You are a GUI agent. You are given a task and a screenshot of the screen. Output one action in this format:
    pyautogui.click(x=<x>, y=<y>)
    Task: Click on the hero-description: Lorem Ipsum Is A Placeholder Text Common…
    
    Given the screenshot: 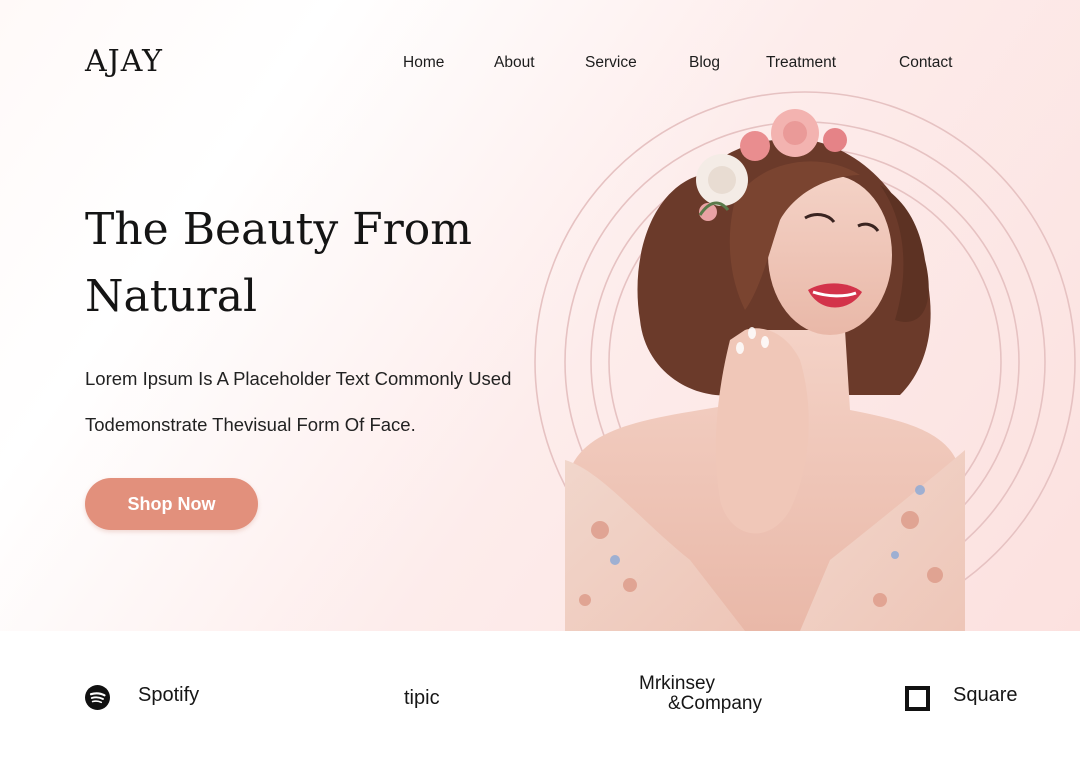 What is the action you would take?
    pyautogui.click(x=298, y=401)
    